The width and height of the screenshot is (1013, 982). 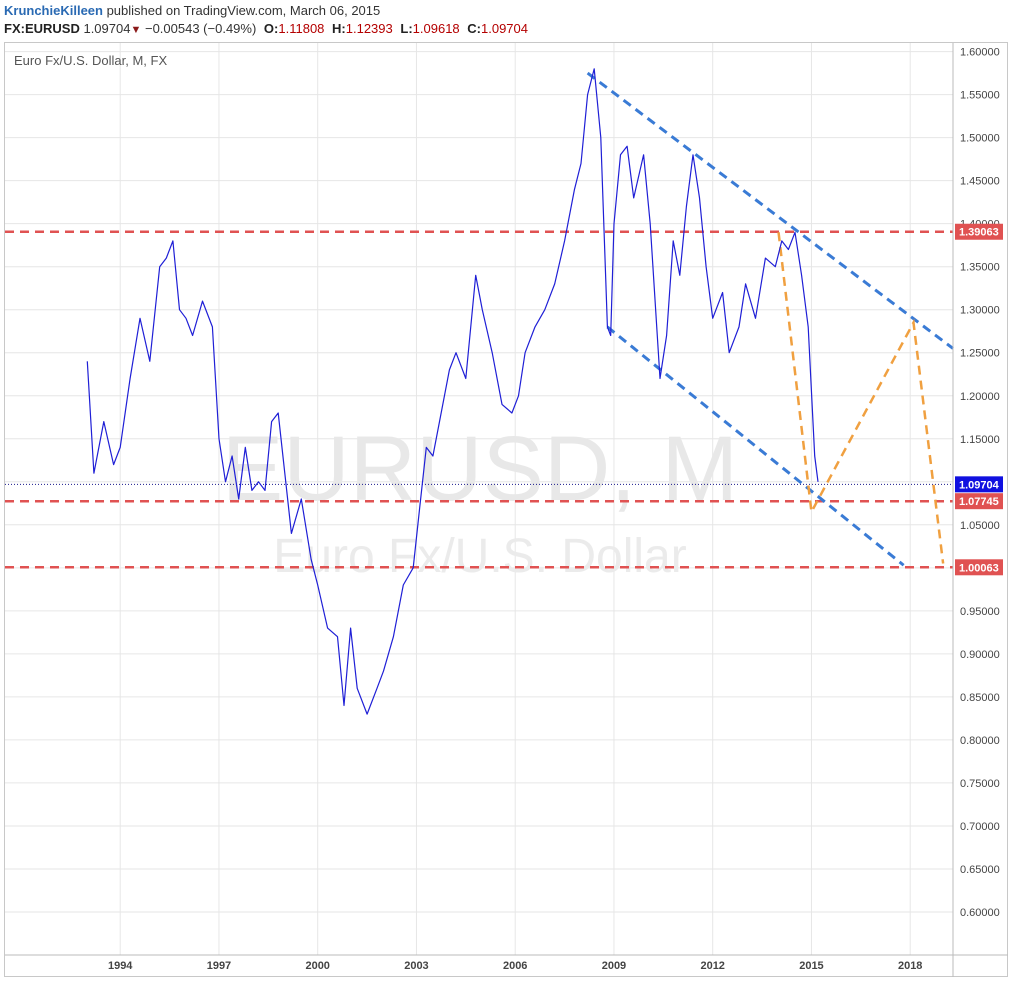 I want to click on y-tick-label: 0.75000, so click(x=980, y=784).